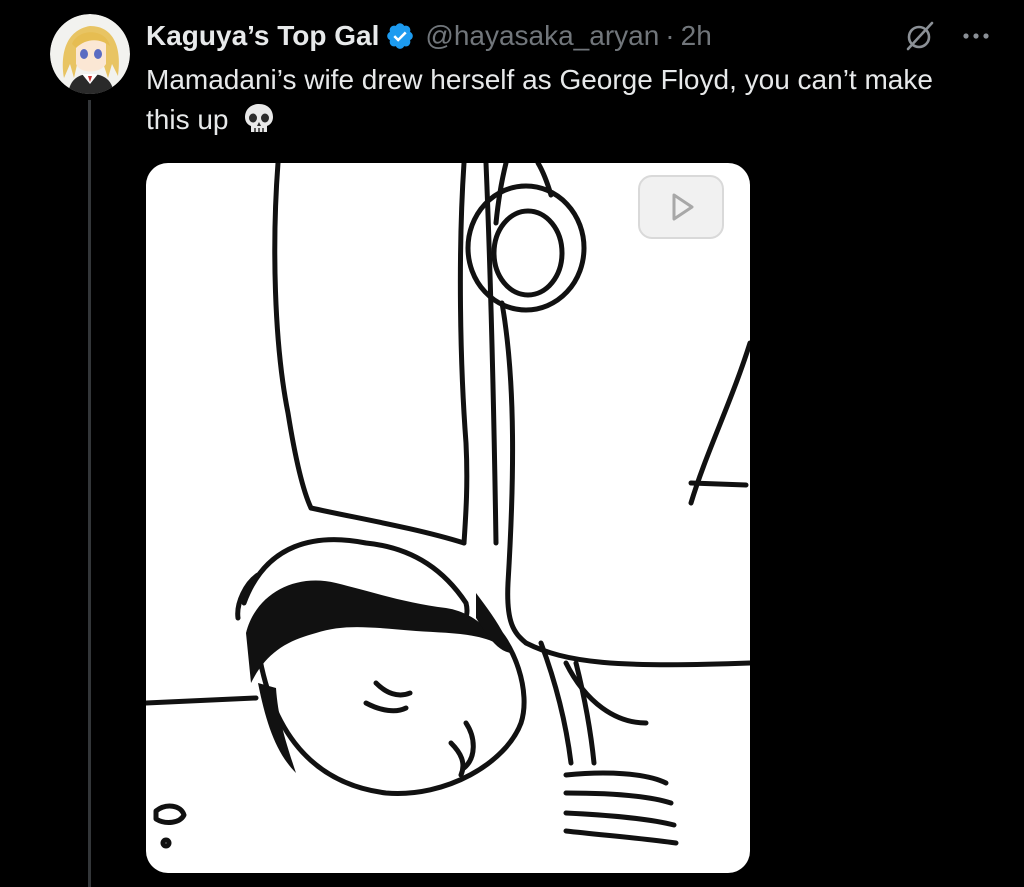 The height and width of the screenshot is (887, 1024). What do you see at coordinates (259, 118) in the screenshot?
I see `skull-icon` at bounding box center [259, 118].